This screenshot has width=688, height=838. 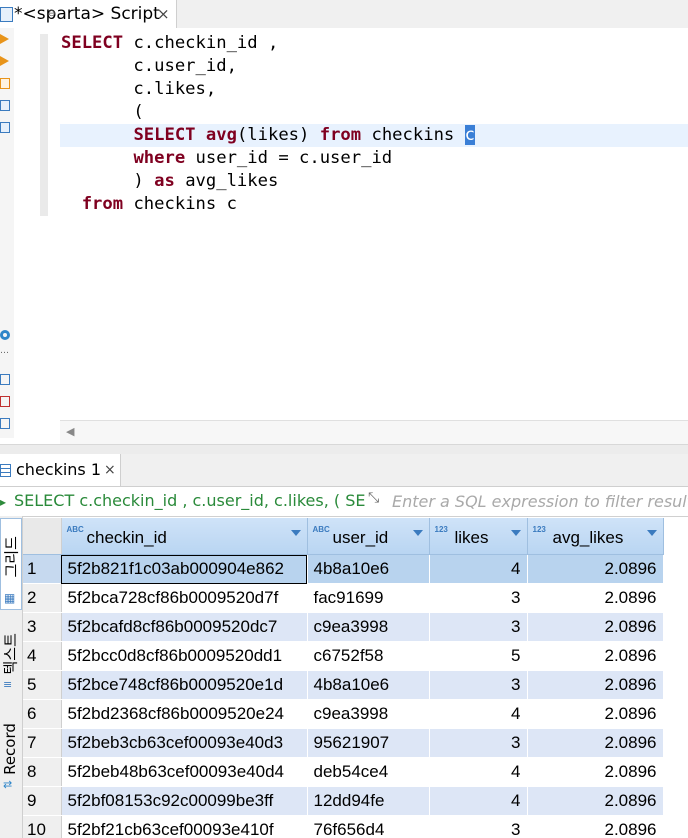 I want to click on cell-user-id: 12dd94fe, so click(x=368, y=801).